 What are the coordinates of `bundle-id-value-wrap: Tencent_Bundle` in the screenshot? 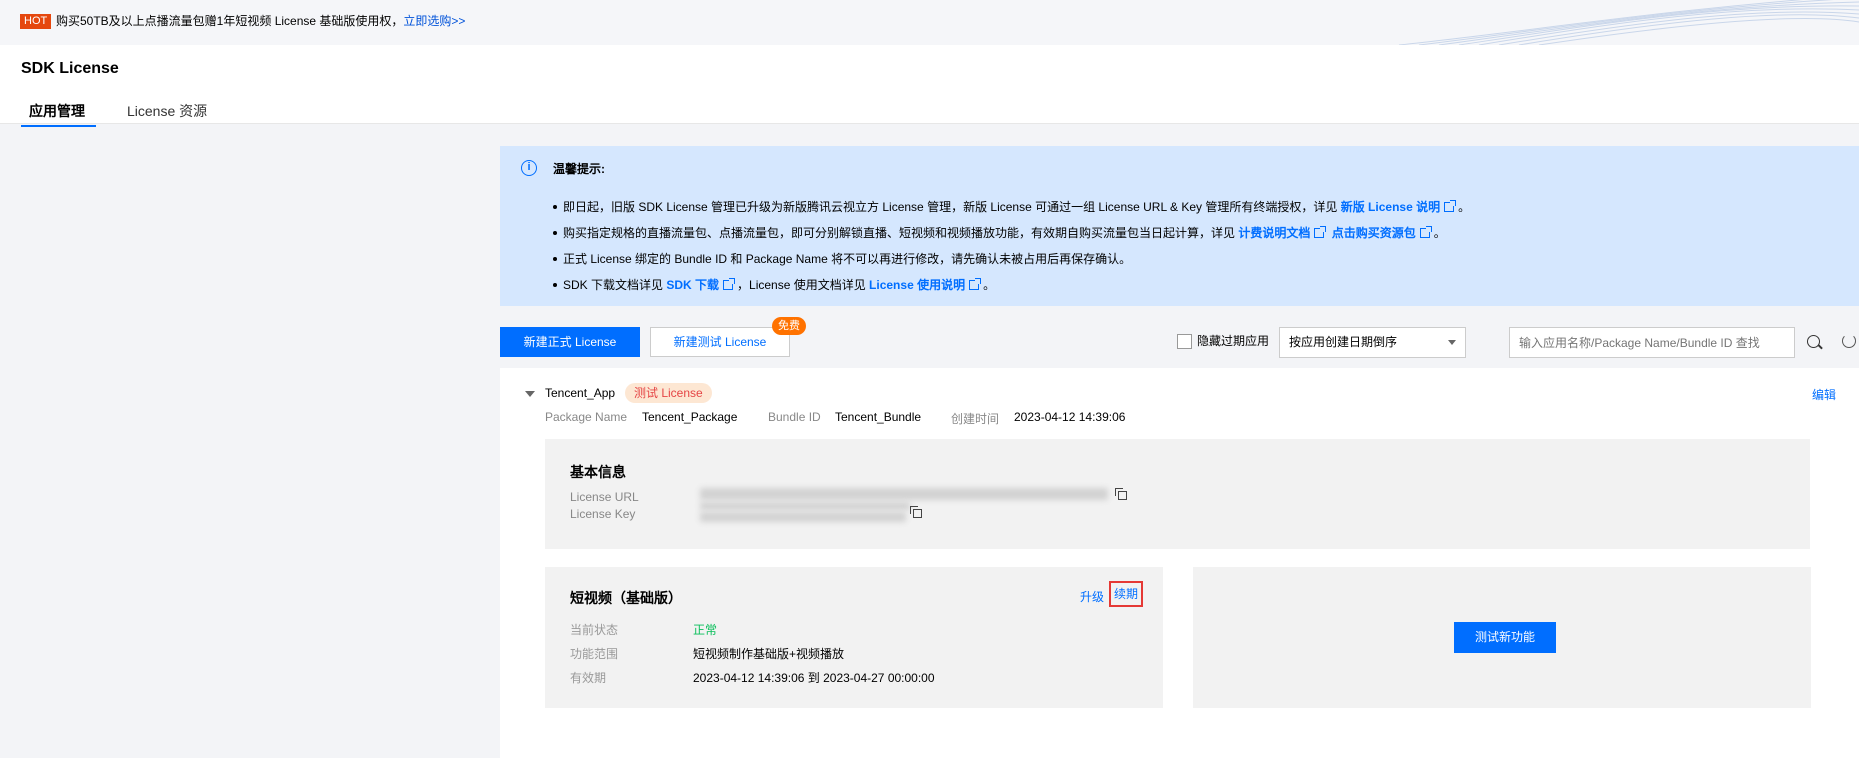 It's located at (878, 417).